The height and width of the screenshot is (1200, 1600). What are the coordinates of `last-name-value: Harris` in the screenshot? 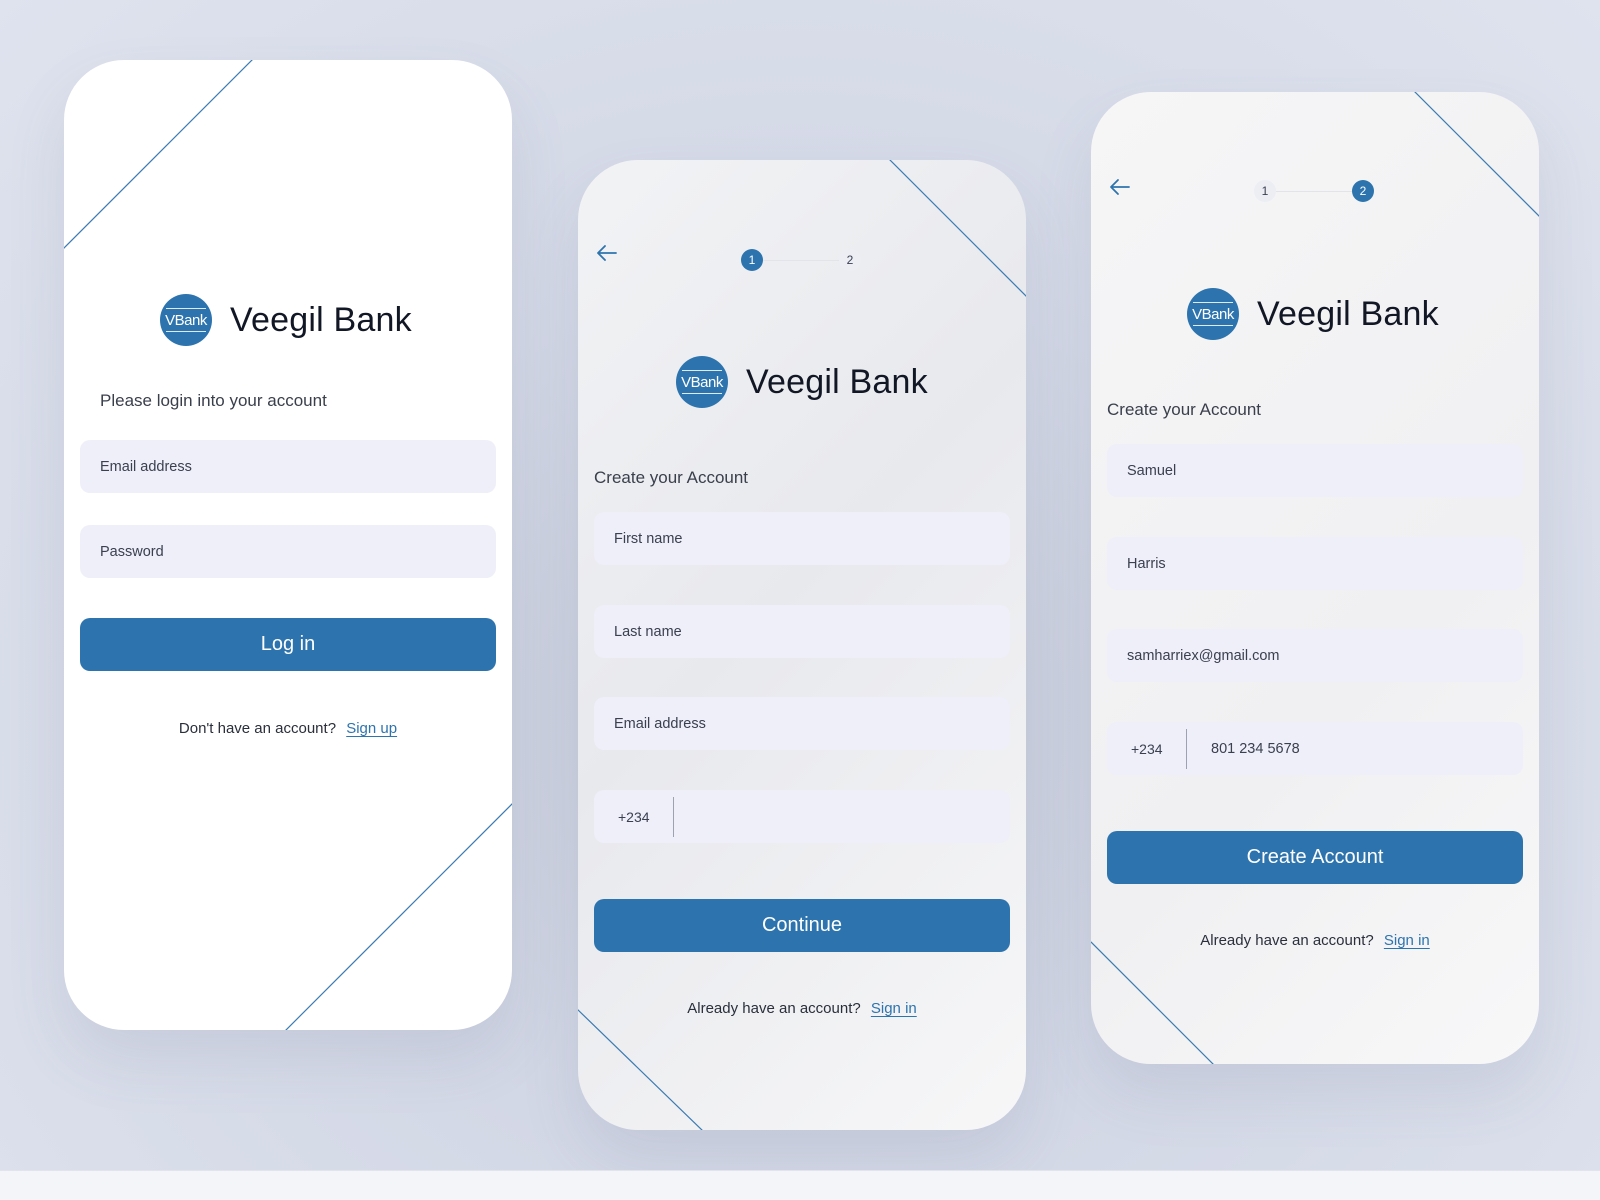 It's located at (1146, 563).